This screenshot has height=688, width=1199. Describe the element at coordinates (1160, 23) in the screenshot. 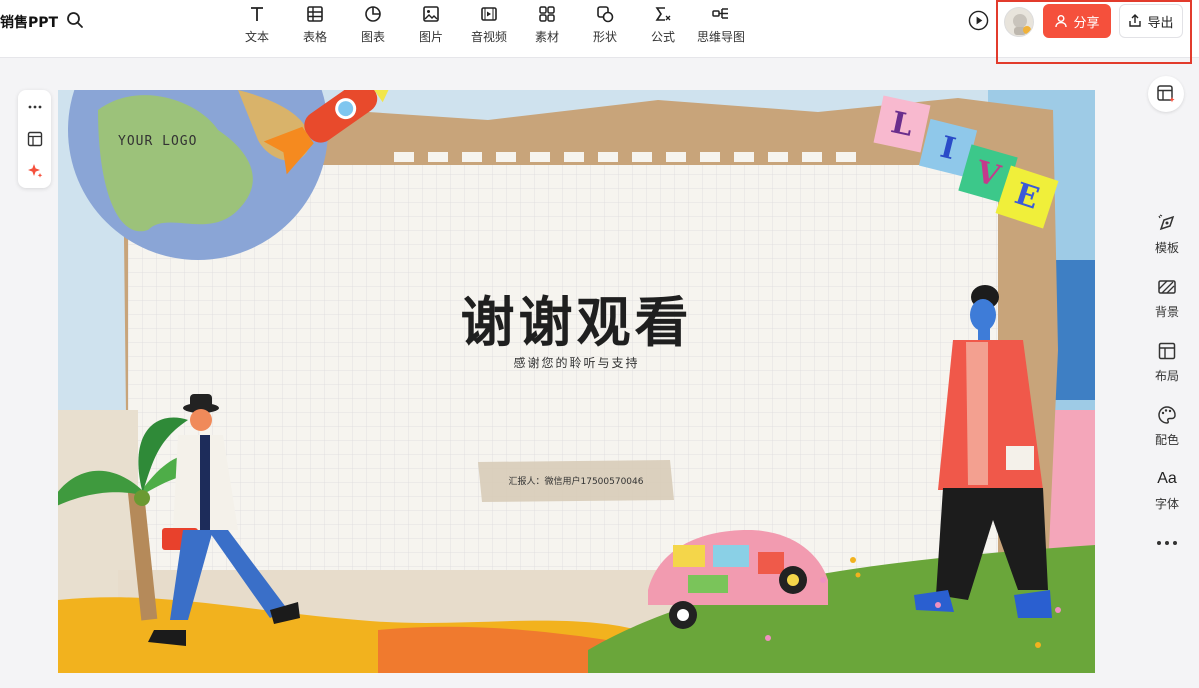

I see `export-label: 导出` at that location.